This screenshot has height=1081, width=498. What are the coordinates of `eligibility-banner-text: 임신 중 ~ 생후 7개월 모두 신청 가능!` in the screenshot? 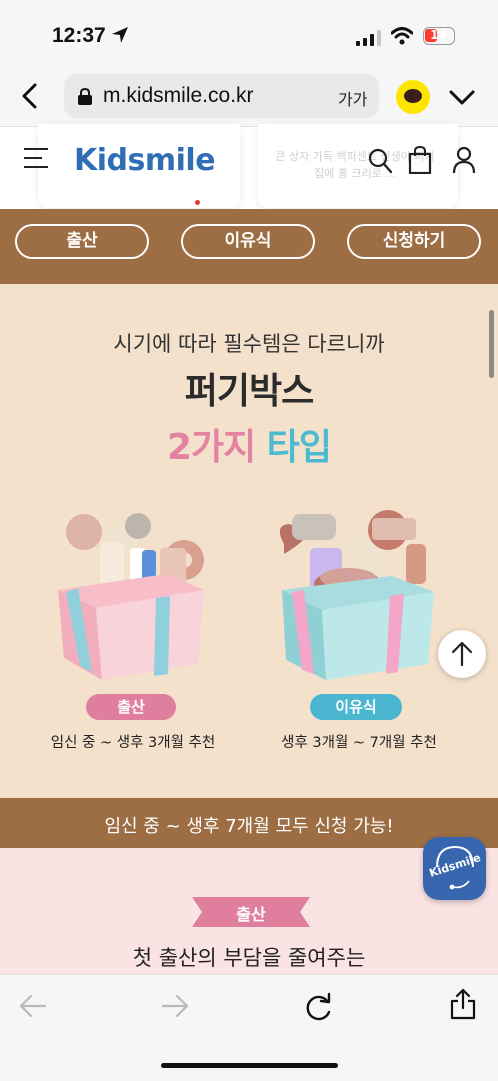 It's located at (249, 826).